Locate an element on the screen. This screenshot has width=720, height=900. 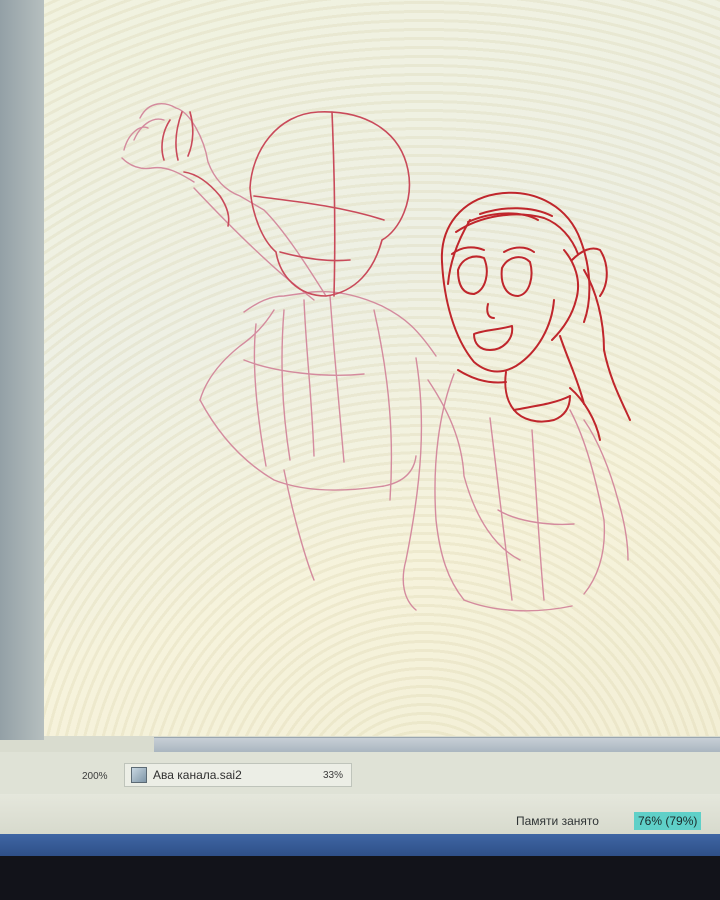
document-filename: Ава канала.sai2 is located at coordinates (197, 775).